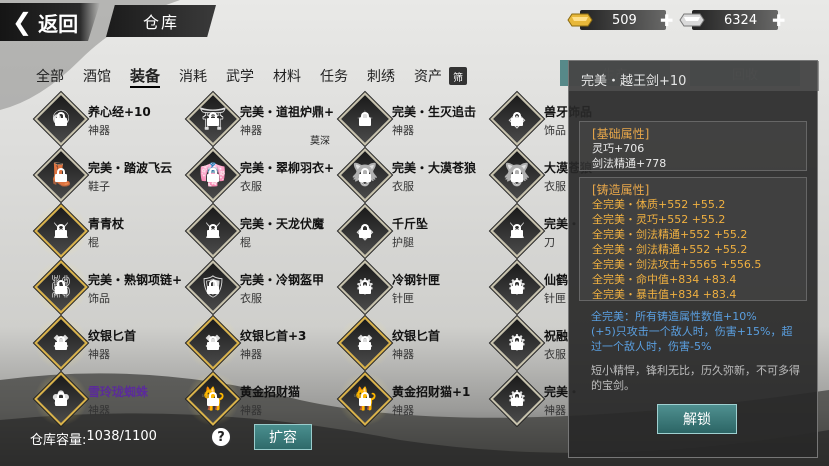 This screenshot has height=466, width=829. Describe the element at coordinates (261, 343) in the screenshot. I see `item-slot: ✖纹银匕首+3 神器` at that location.